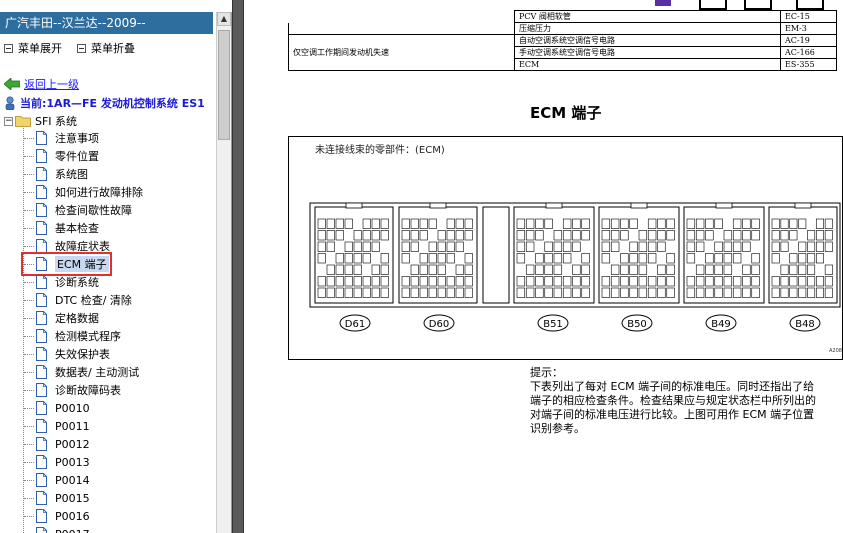 The image size is (843, 533). I want to click on tree-item: P0010, so click(57, 408).